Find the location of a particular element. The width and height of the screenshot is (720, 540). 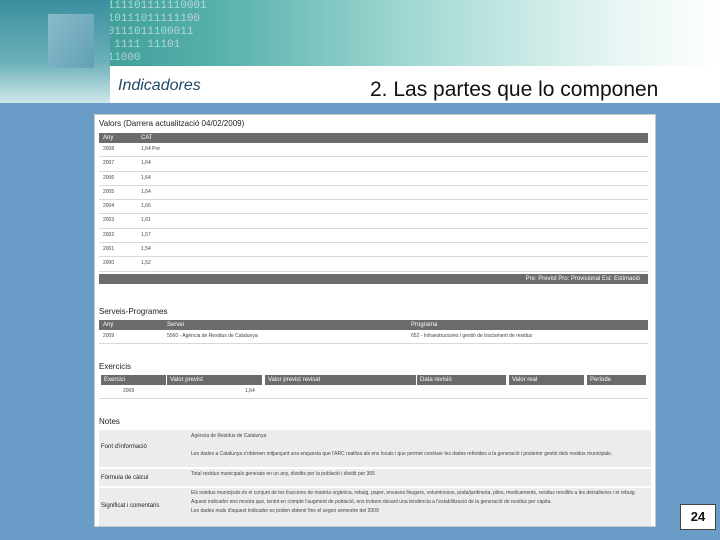

valors-any: 2004 is located at coordinates (109, 206).